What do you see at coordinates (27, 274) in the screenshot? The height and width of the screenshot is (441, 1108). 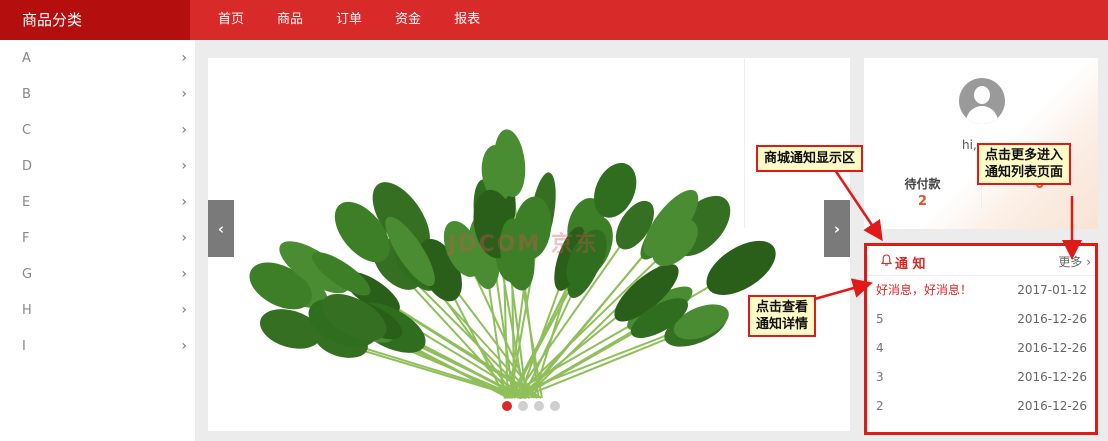 I see `category-label: G` at bounding box center [27, 274].